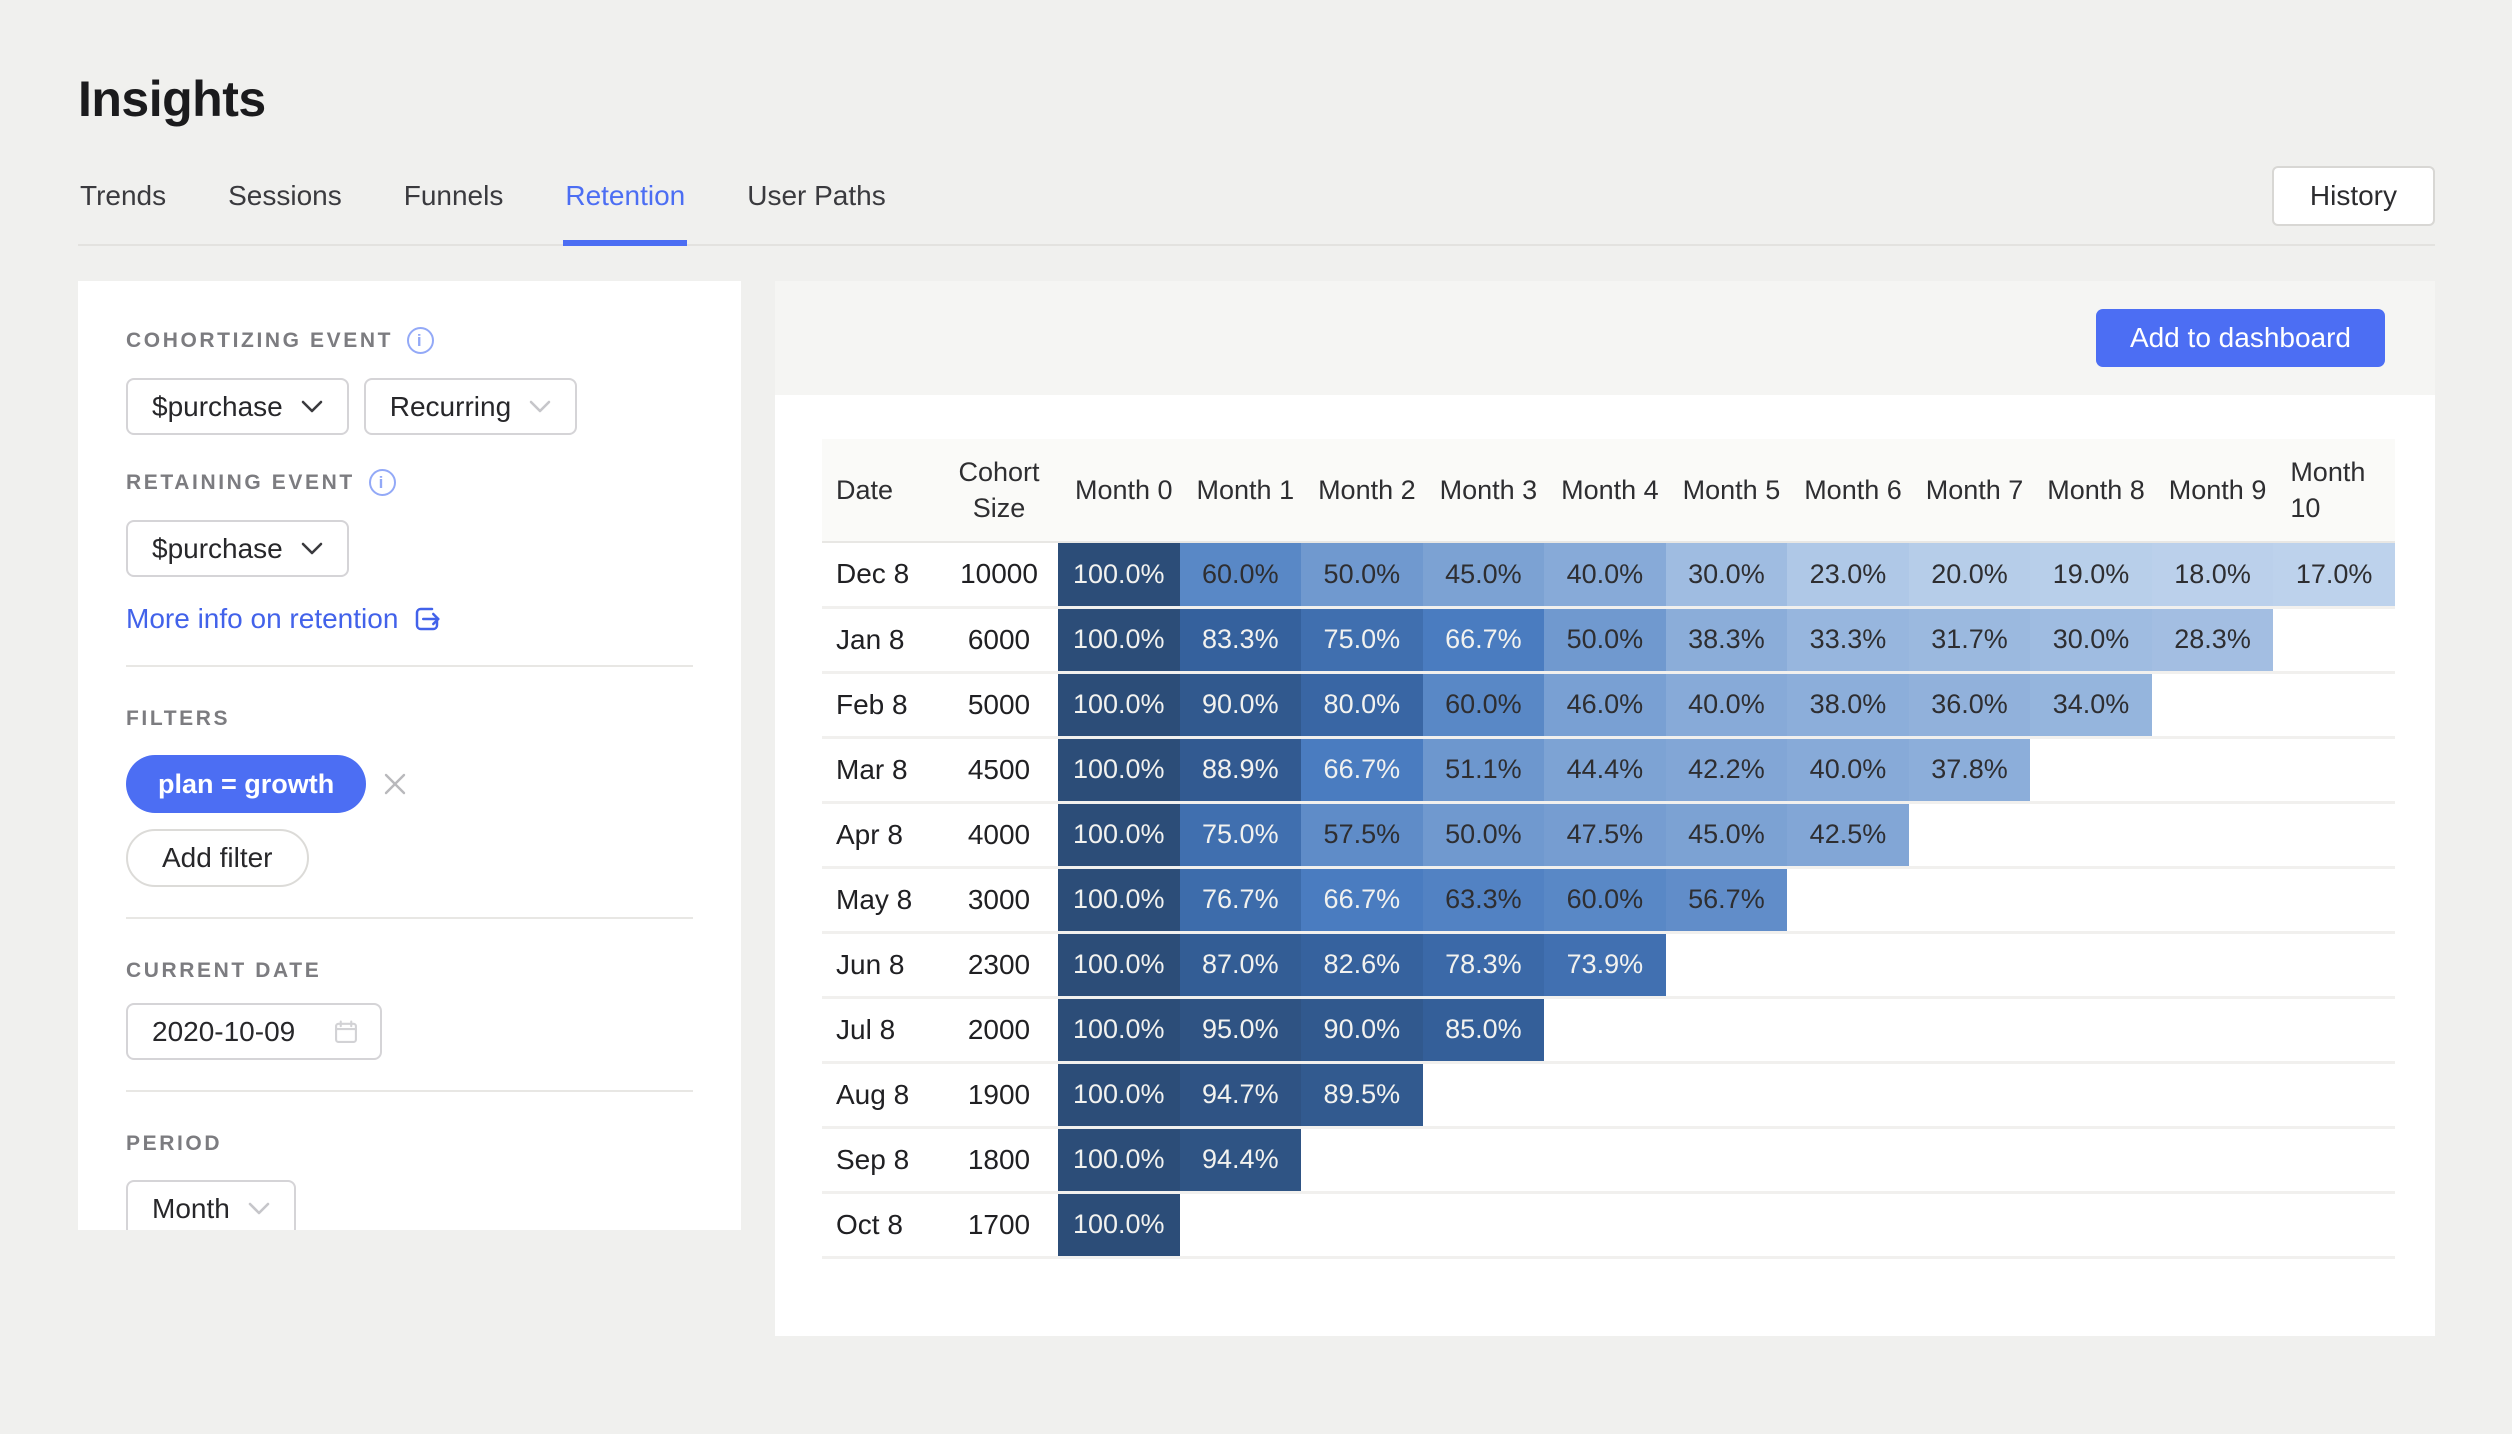 The image size is (2512, 1434). I want to click on remove-filter-icon, so click(395, 784).